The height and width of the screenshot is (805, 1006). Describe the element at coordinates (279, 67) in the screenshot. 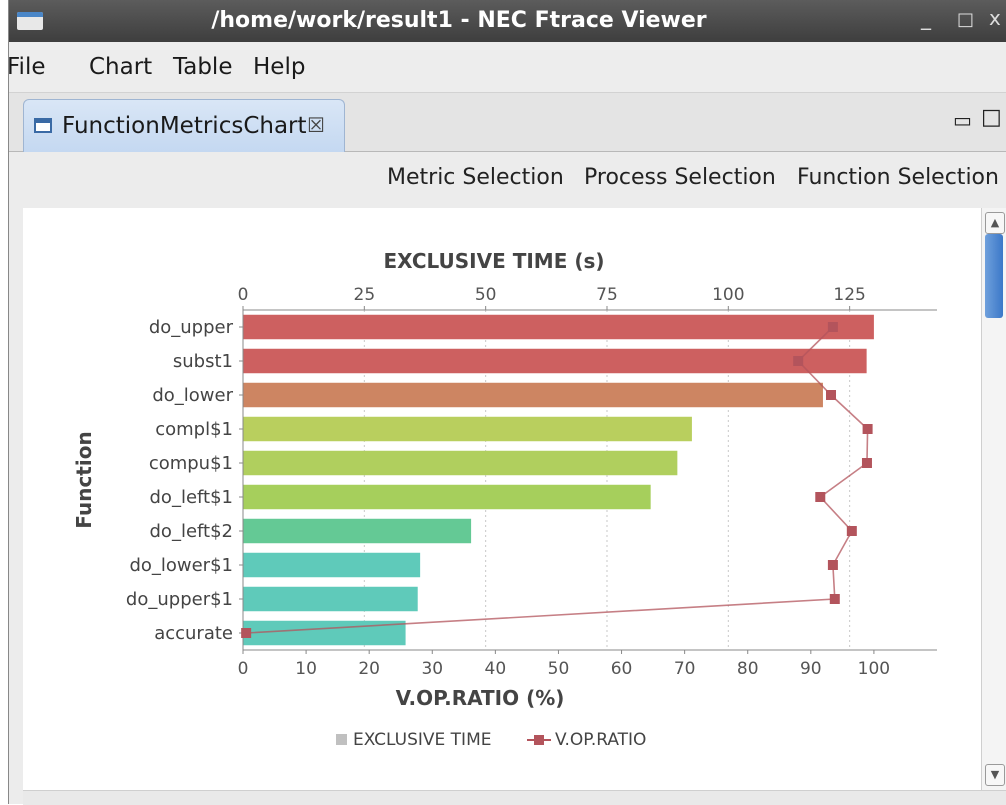

I see `menu-help: Help` at that location.